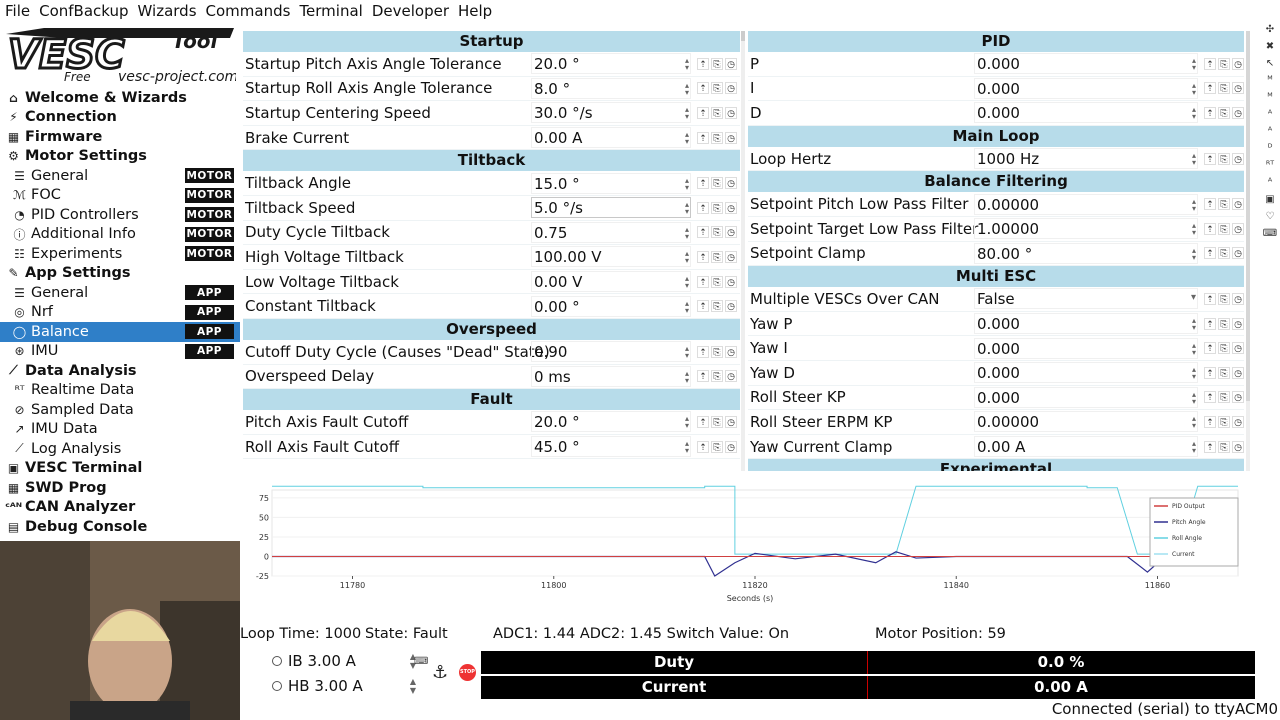 Image resolution: width=1280 pixels, height=720 pixels. I want to click on sidebar-item-foc: ℳ FOC MOTOR, so click(120, 196).